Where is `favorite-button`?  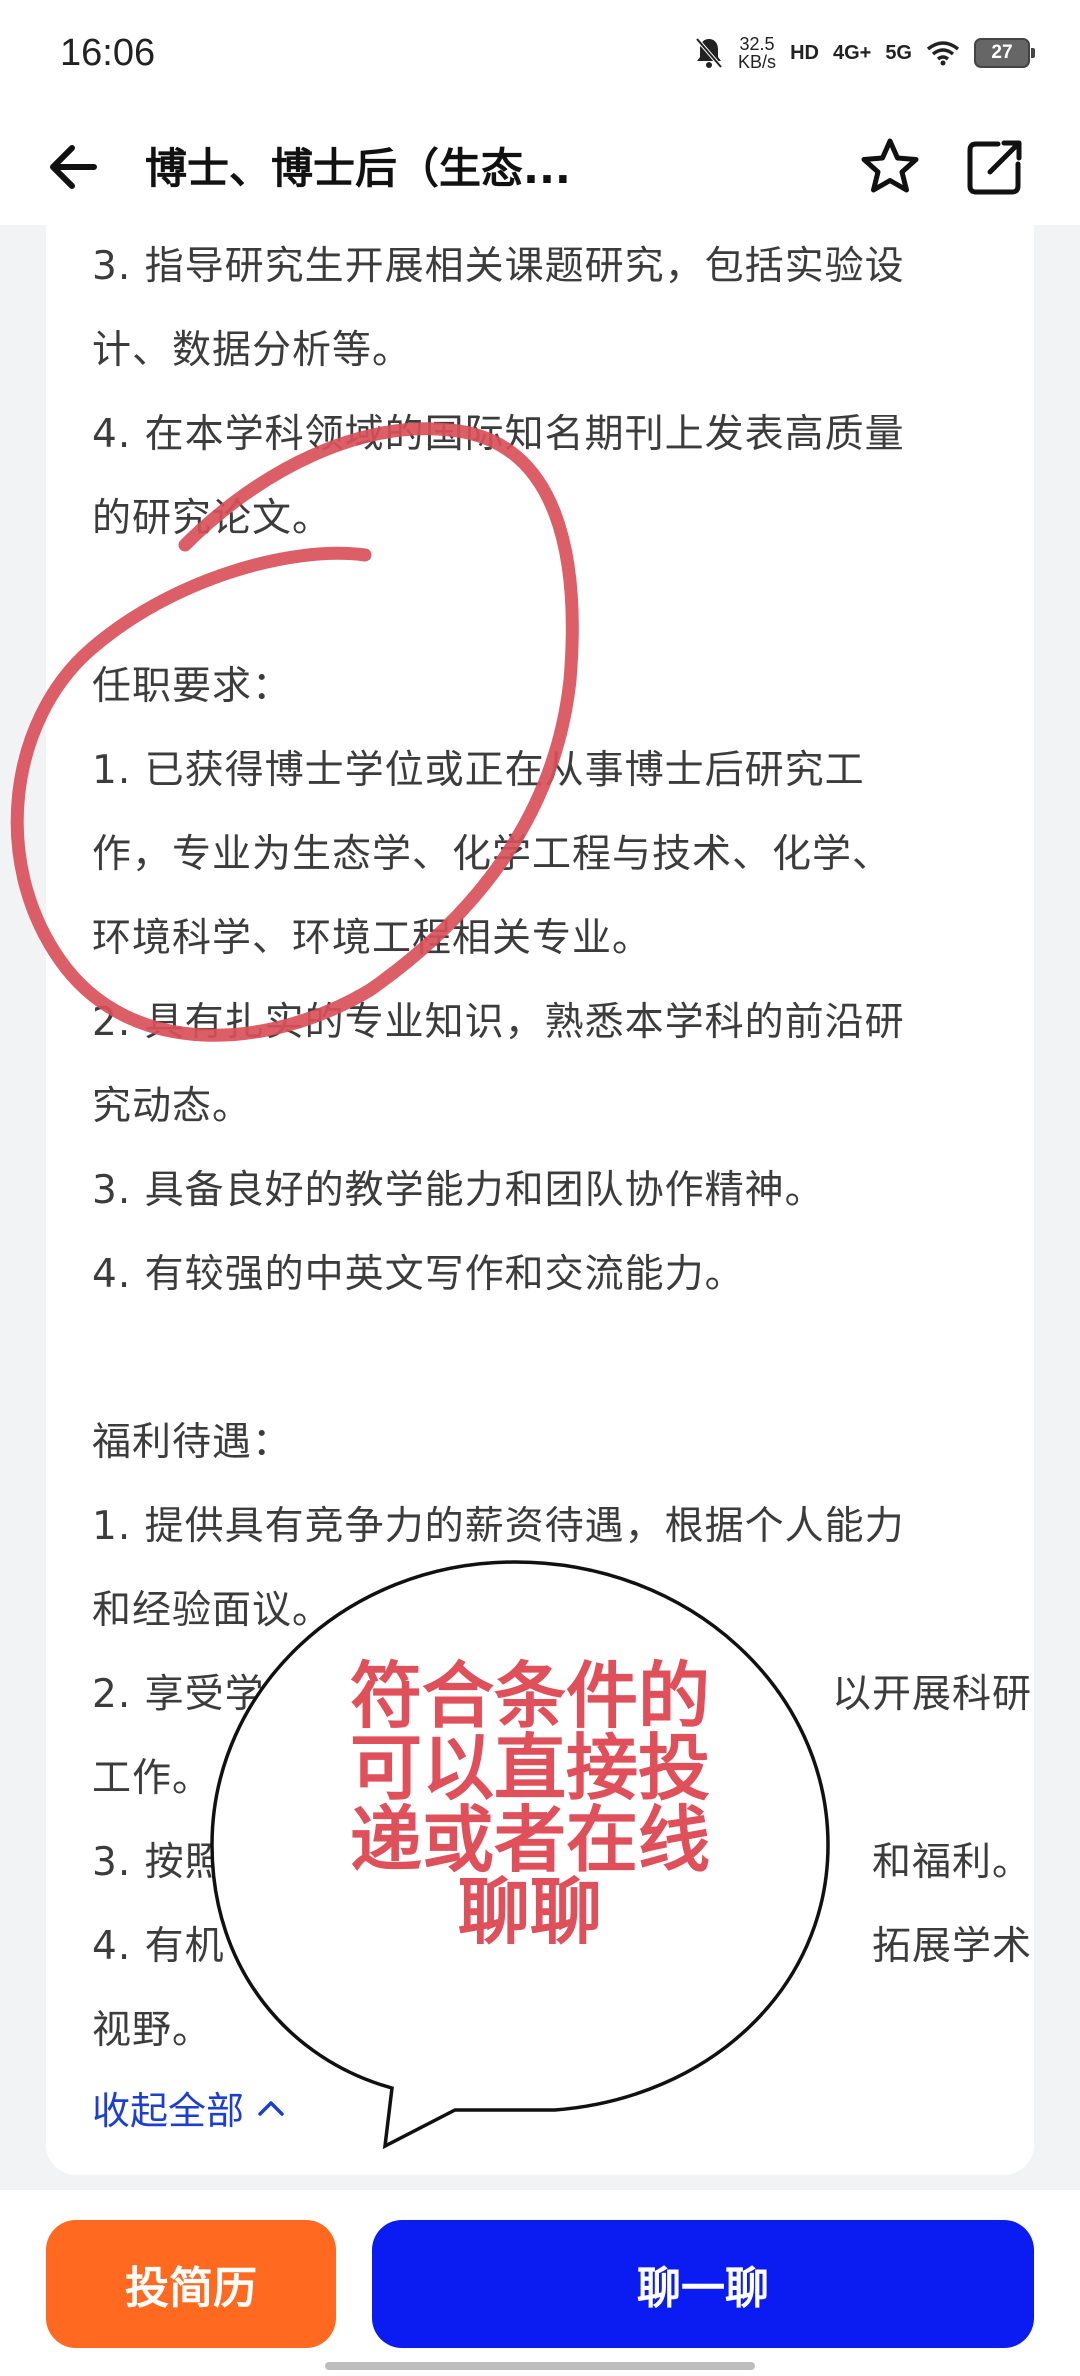 favorite-button is located at coordinates (890, 167).